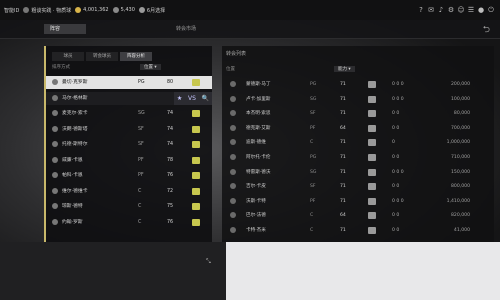  What do you see at coordinates (358, 186) in the screenshot?
I see `transfer-row: 吉尔·卡皮 SF 71 0 0 800,000` at bounding box center [358, 186].